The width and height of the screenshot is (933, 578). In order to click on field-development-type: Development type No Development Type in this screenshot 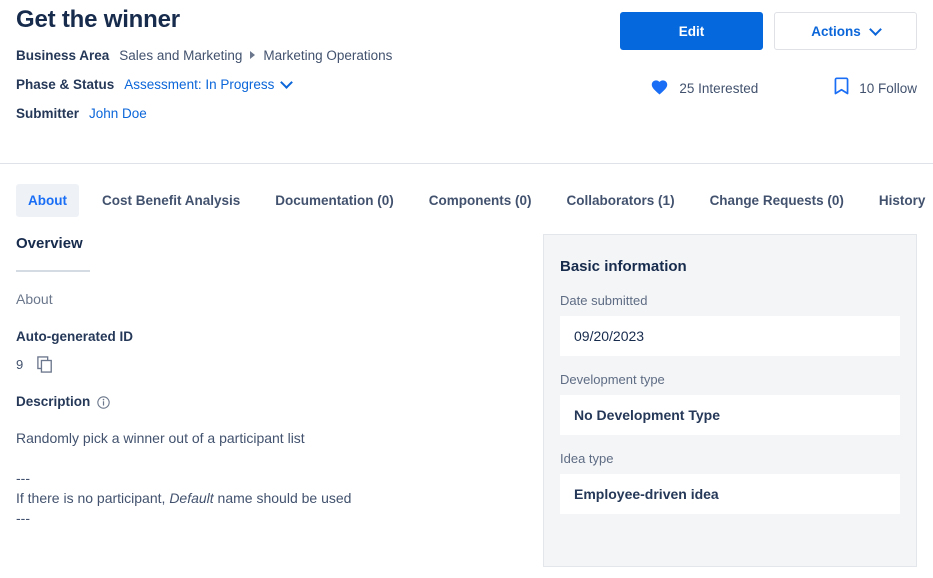, I will do `click(730, 403)`.